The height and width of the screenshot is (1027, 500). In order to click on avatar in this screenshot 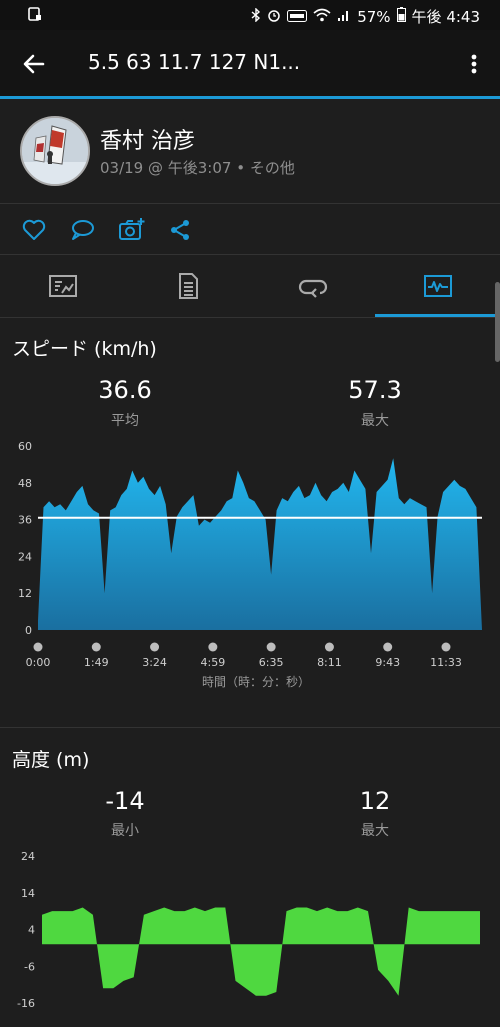, I will do `click(55, 151)`.